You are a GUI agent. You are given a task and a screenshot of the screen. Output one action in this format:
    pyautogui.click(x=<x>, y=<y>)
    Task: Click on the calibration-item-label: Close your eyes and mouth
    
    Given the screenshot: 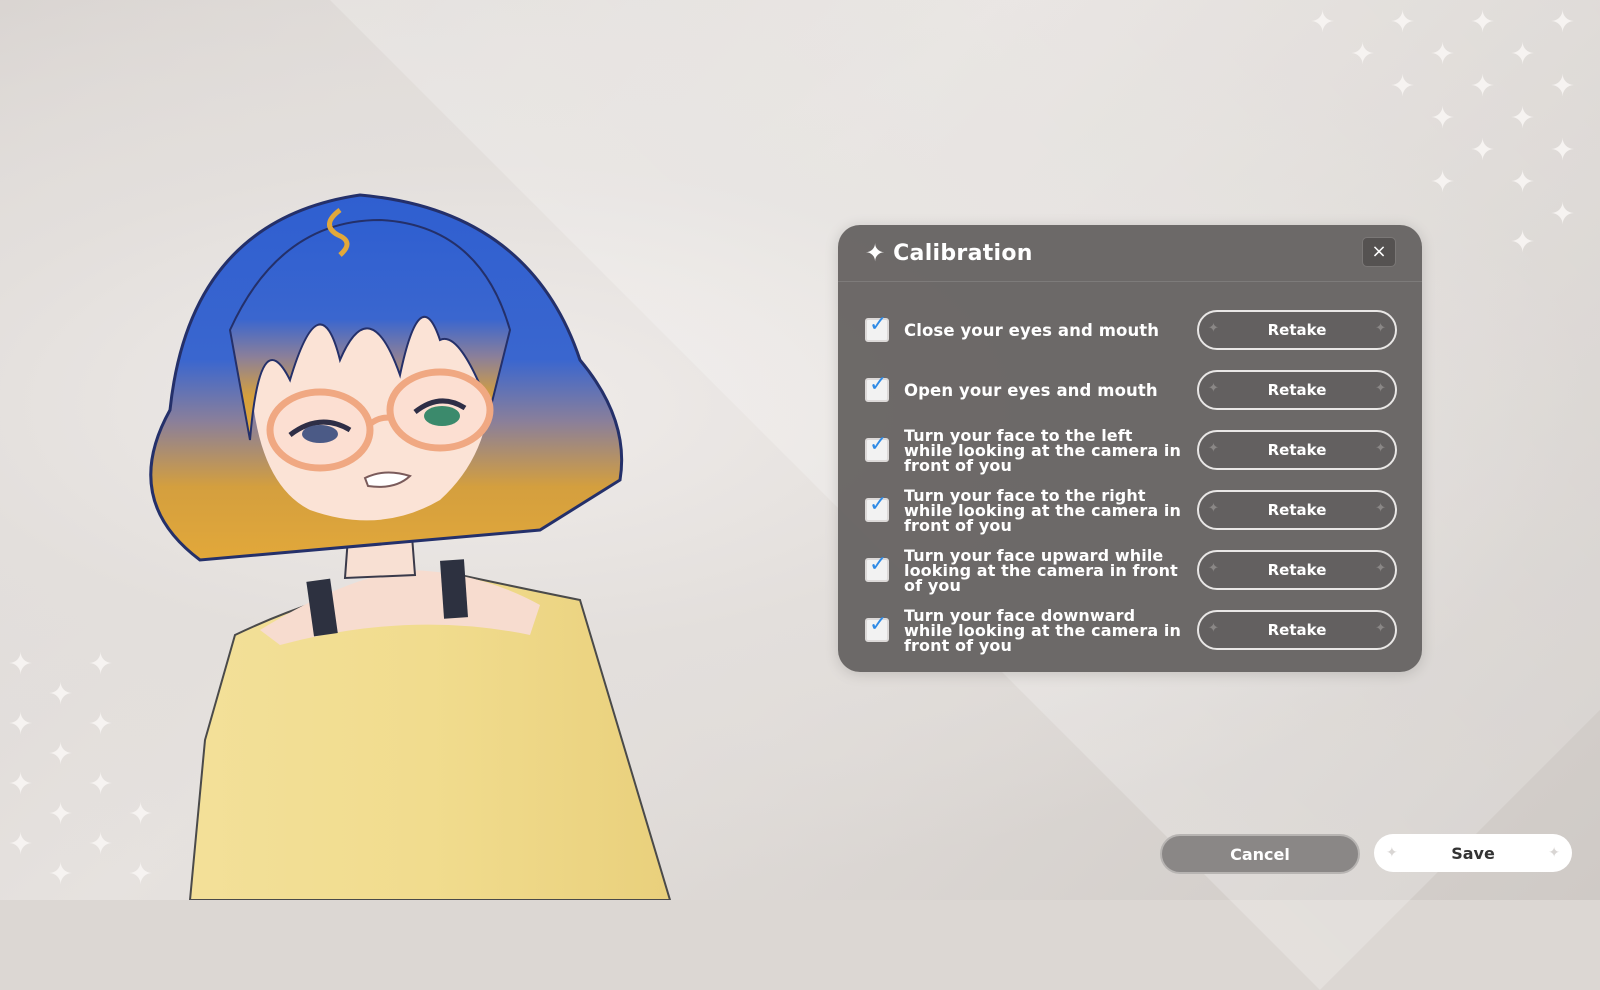 What is the action you would take?
    pyautogui.click(x=1032, y=330)
    